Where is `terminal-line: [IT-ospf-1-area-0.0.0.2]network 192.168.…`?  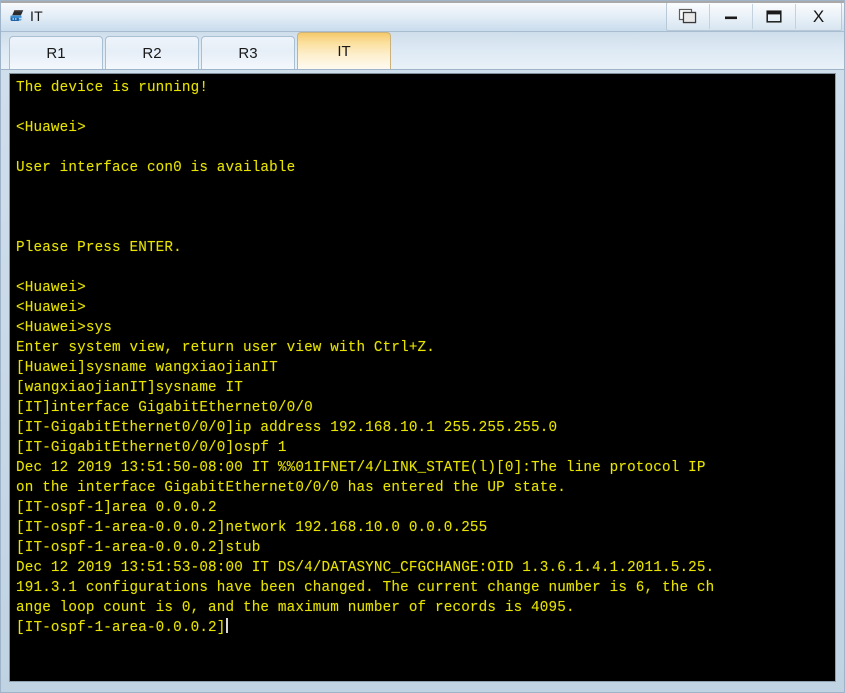 terminal-line: [IT-ospf-1-area-0.0.0.2]network 192.168.… is located at coordinates (252, 528).